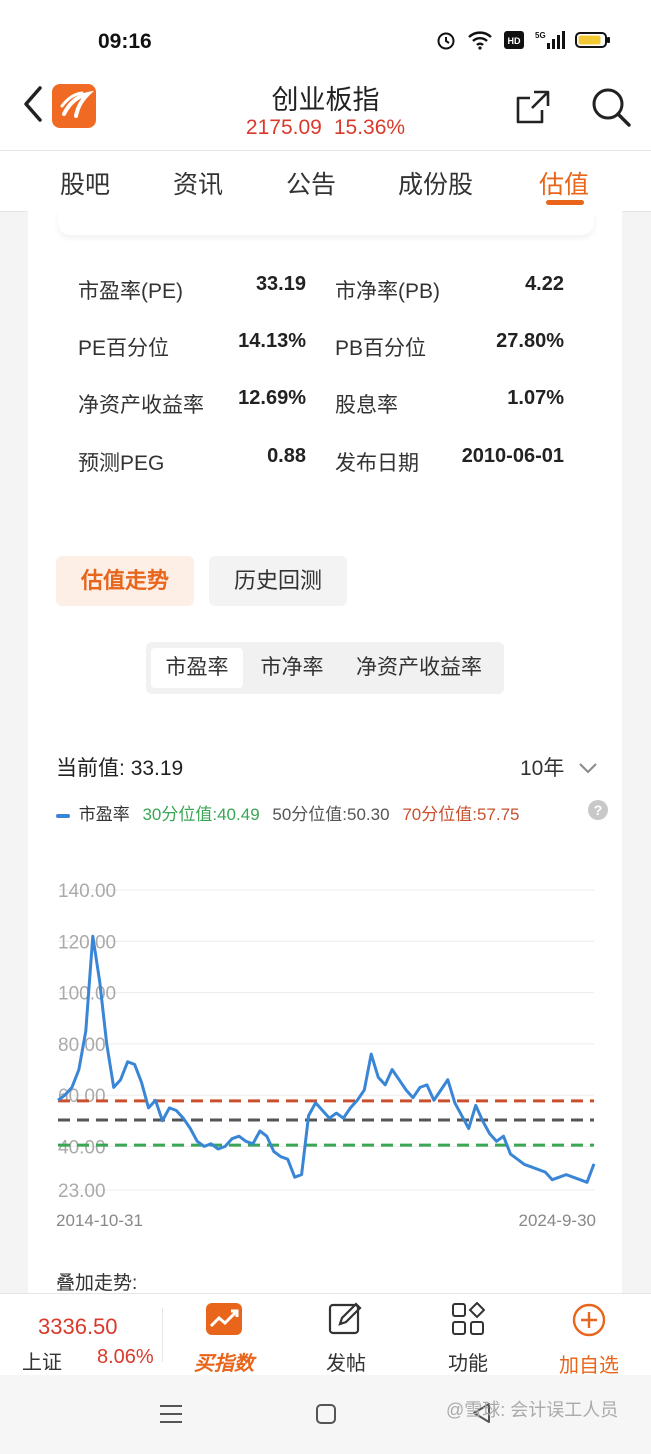 The width and height of the screenshot is (651, 1454). I want to click on current-value-label: 当前值:, so click(90, 768).